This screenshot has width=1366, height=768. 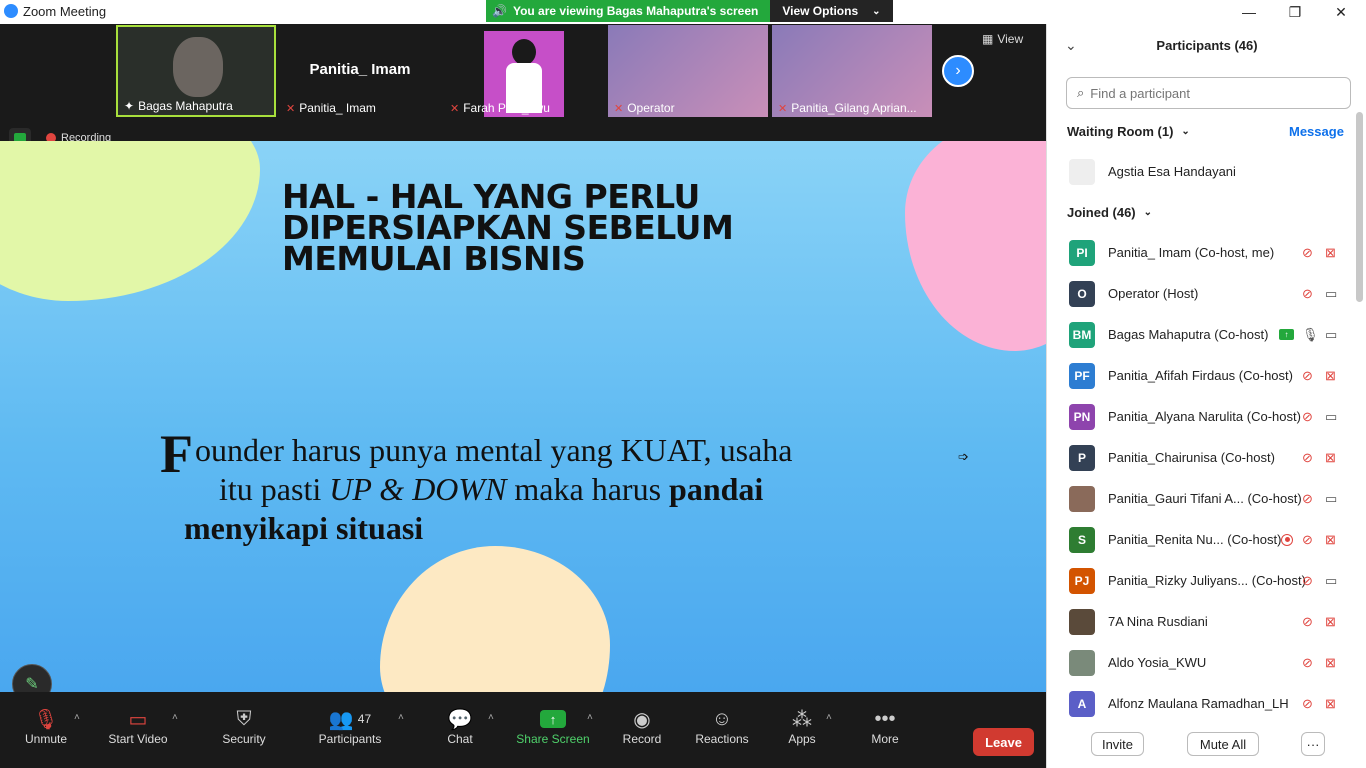 I want to click on minimize-button: —, so click(x=1249, y=12).